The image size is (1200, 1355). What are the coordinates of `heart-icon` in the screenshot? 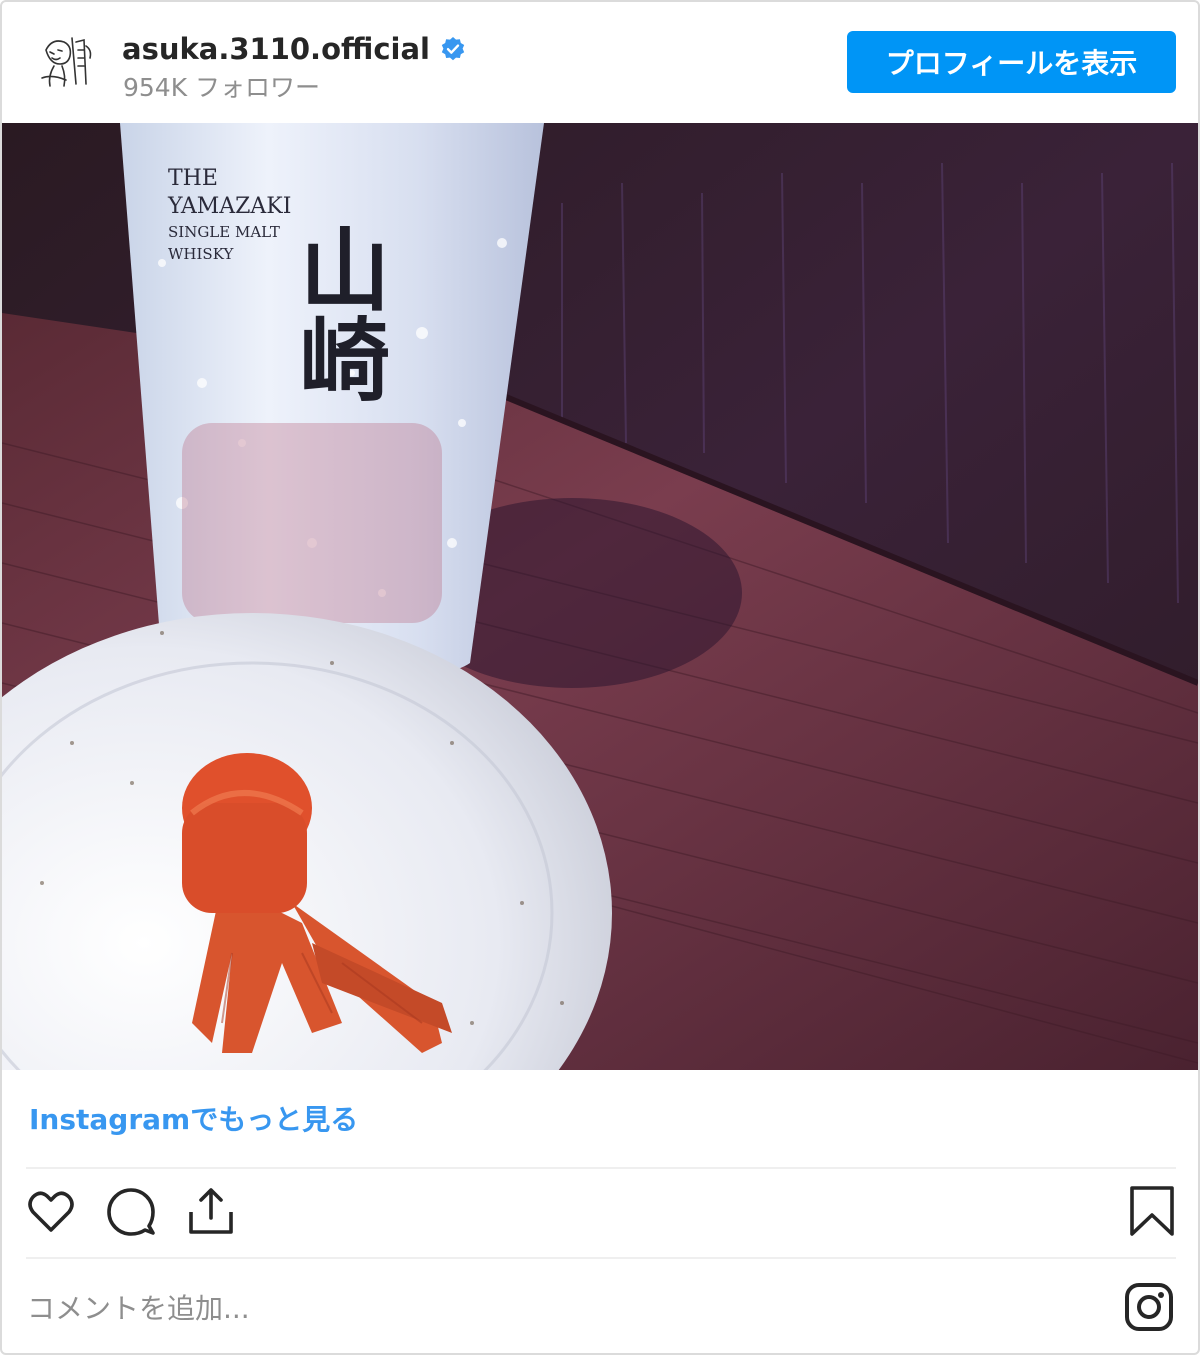 It's located at (51, 1212).